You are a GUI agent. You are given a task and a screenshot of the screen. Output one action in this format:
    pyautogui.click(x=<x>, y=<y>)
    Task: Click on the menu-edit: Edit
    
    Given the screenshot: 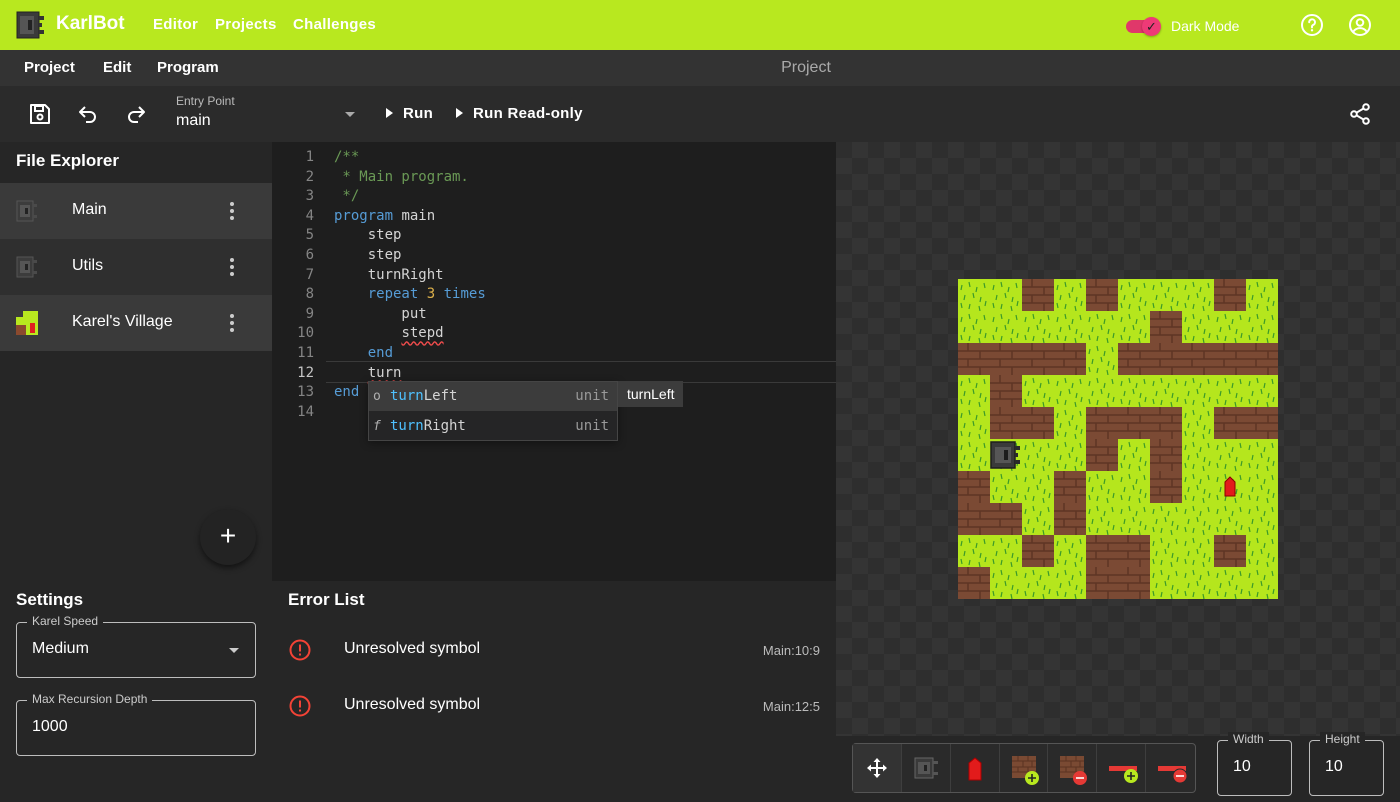 What is the action you would take?
    pyautogui.click(x=117, y=67)
    